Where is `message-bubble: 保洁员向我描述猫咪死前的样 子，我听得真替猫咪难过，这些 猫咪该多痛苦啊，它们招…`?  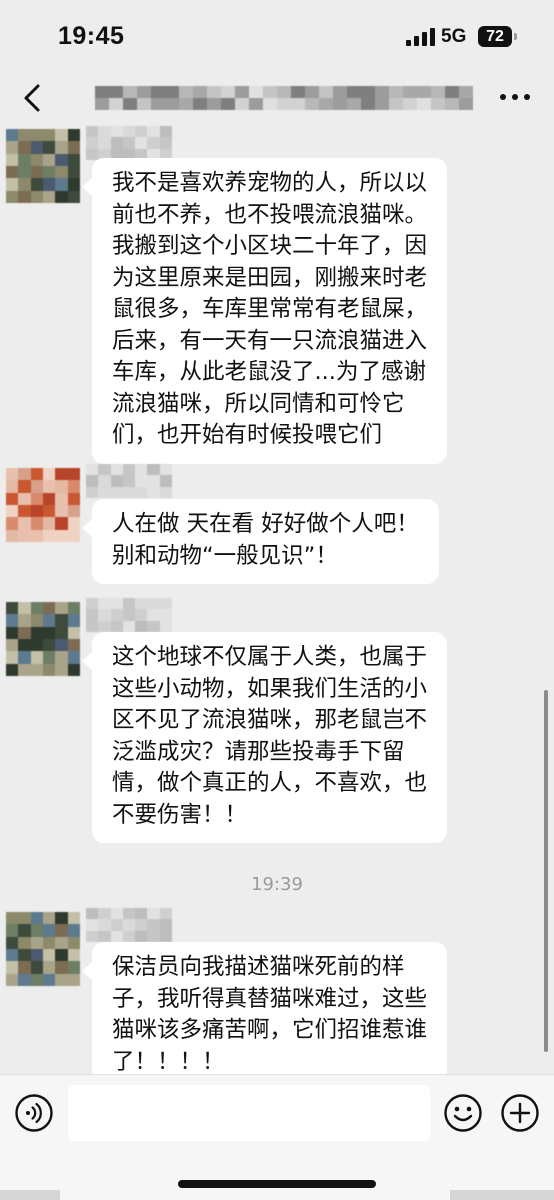 message-bubble: 保洁员向我描述猫咪死前的样 子，我听得真替猫咪难过，这些 猫咪该多痛苦啊，它们招… is located at coordinates (264, 1008).